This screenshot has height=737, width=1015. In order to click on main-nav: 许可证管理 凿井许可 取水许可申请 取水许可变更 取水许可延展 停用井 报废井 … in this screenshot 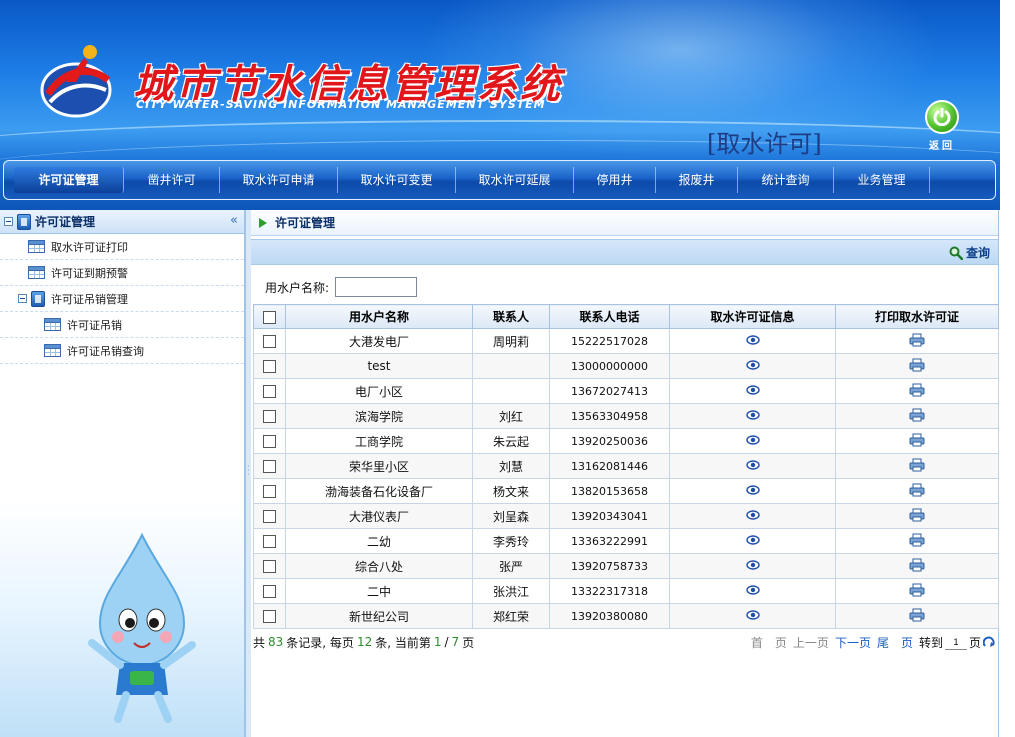, I will do `click(499, 180)`.